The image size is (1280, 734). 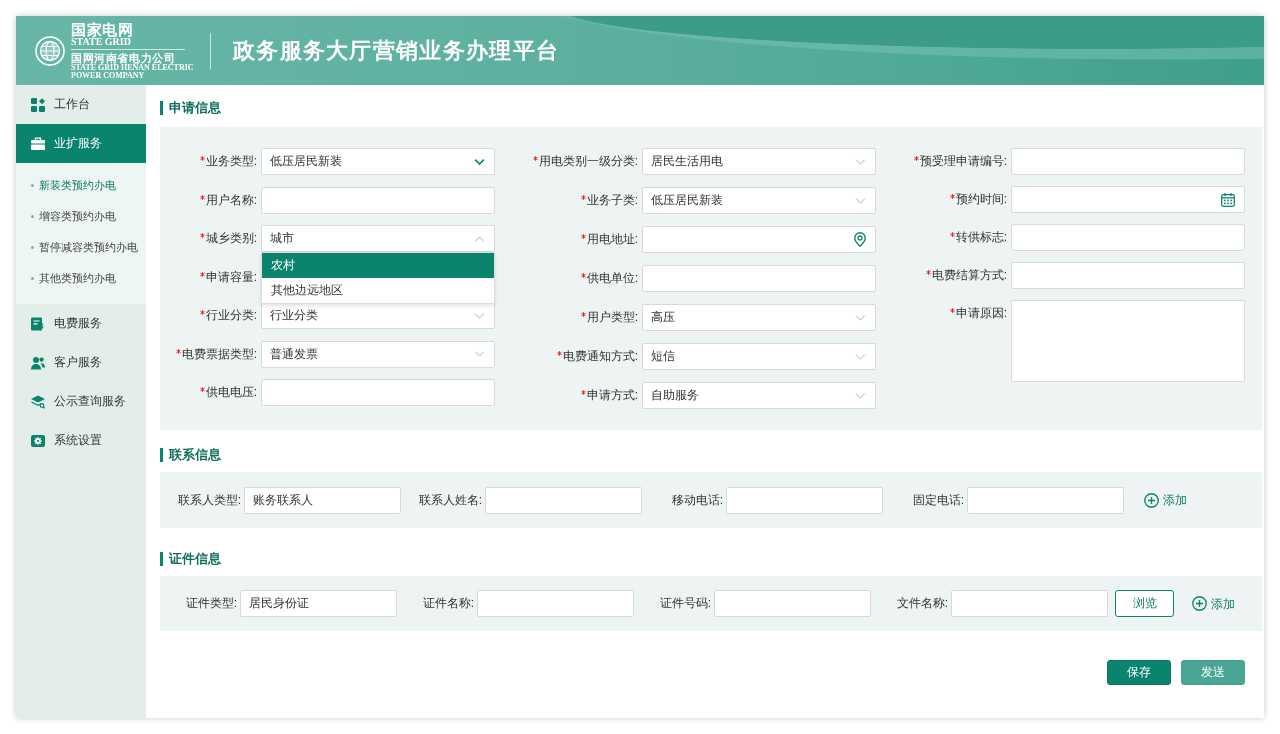 I want to click on submenu-item: 暂停减容类预约办电, so click(x=81, y=247).